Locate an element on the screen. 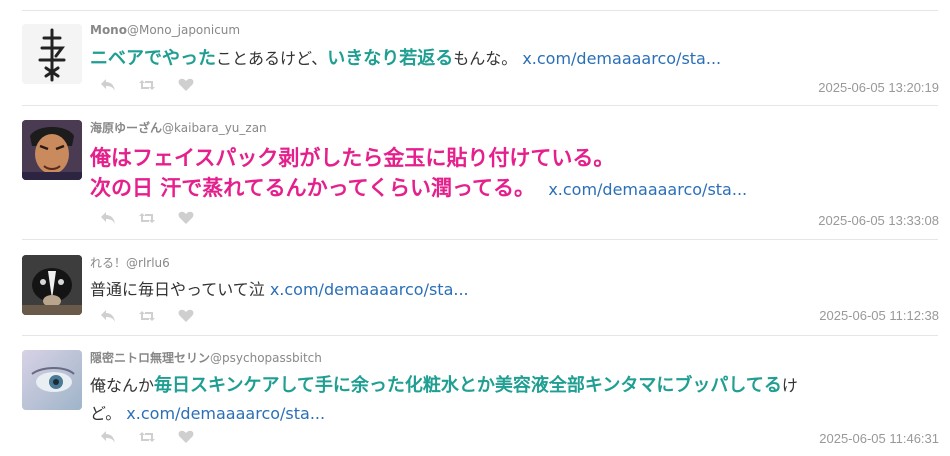 The width and height of the screenshot is (950, 456). highlight-text: 俺はフェイスパック剥がしたら金玉に貼り付けている。 is located at coordinates (352, 158).